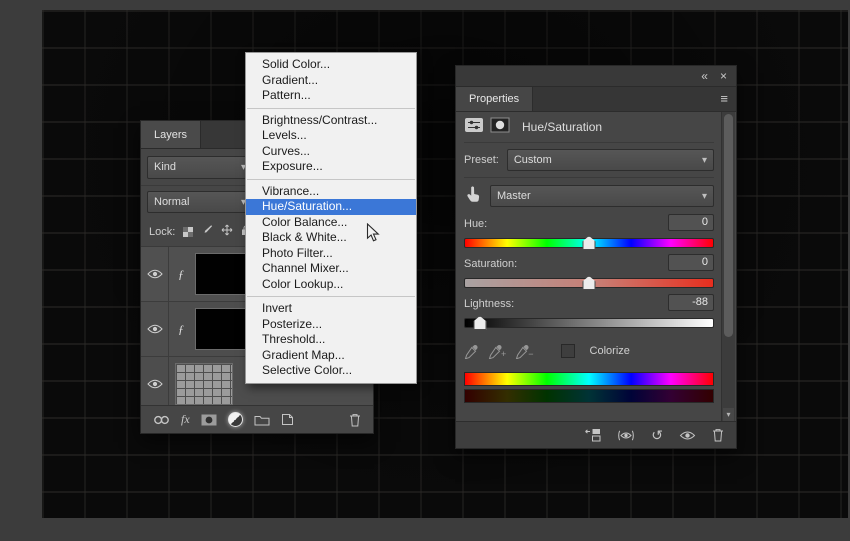 The height and width of the screenshot is (541, 850). What do you see at coordinates (562, 127) in the screenshot?
I see `adjustment-title: Hue/Saturation` at bounding box center [562, 127].